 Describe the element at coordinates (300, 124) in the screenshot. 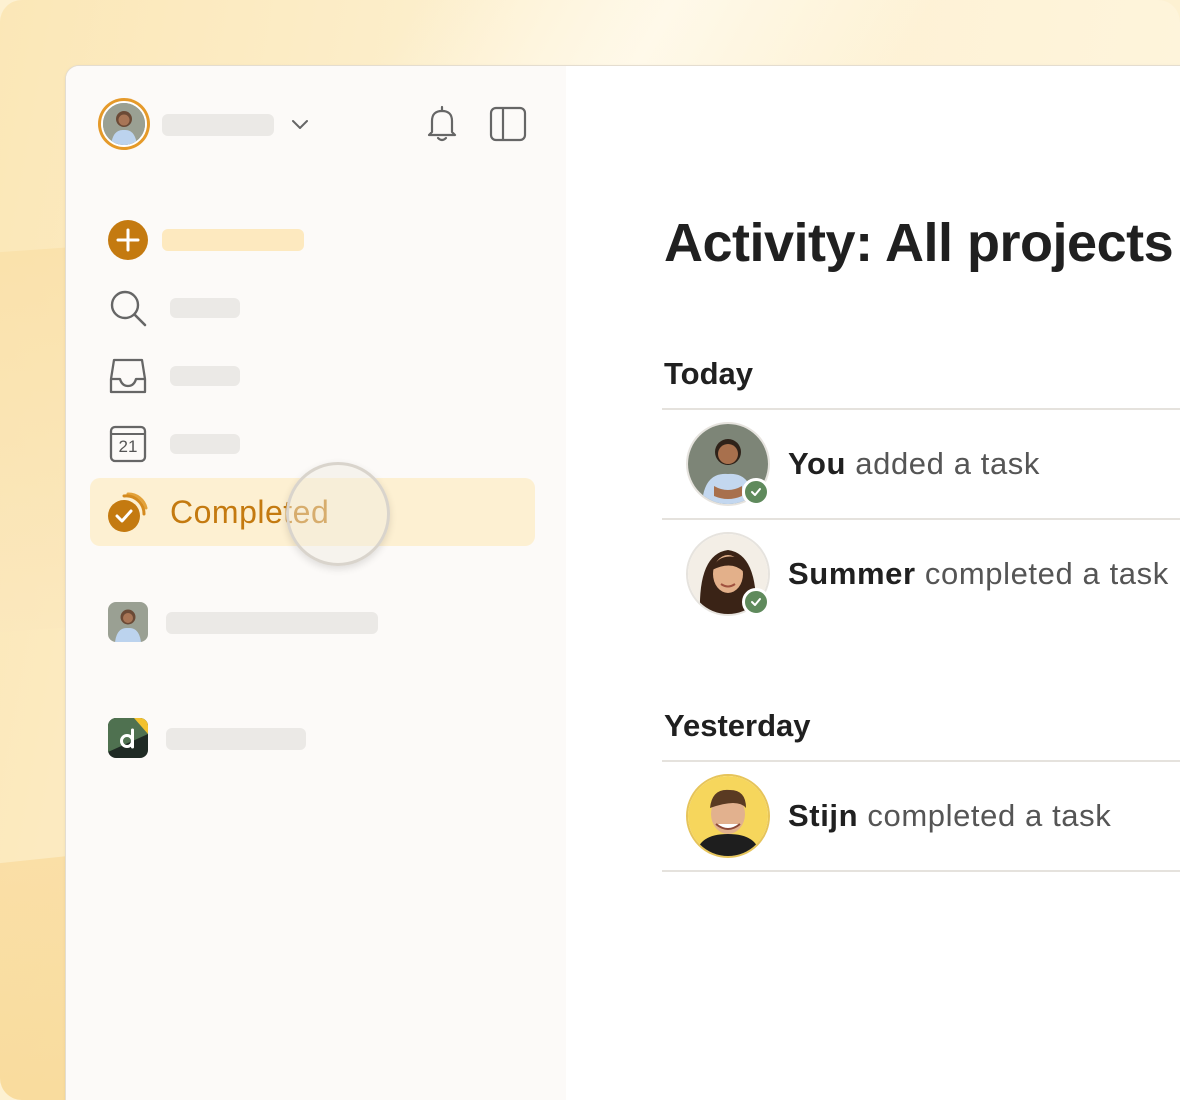

I see `chevron-down-icon` at that location.